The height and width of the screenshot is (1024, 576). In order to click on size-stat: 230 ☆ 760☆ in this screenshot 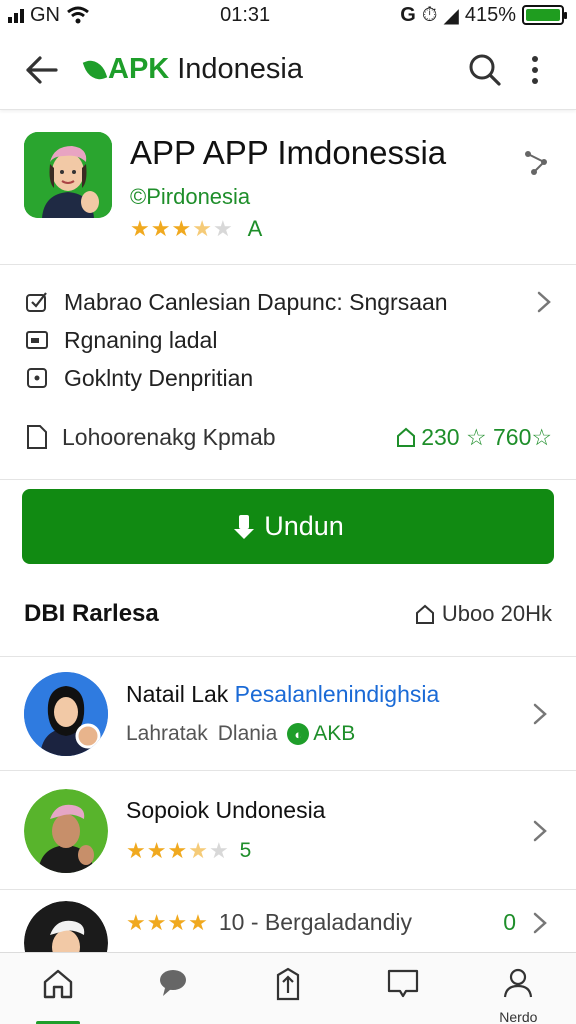, I will do `click(486, 436)`.